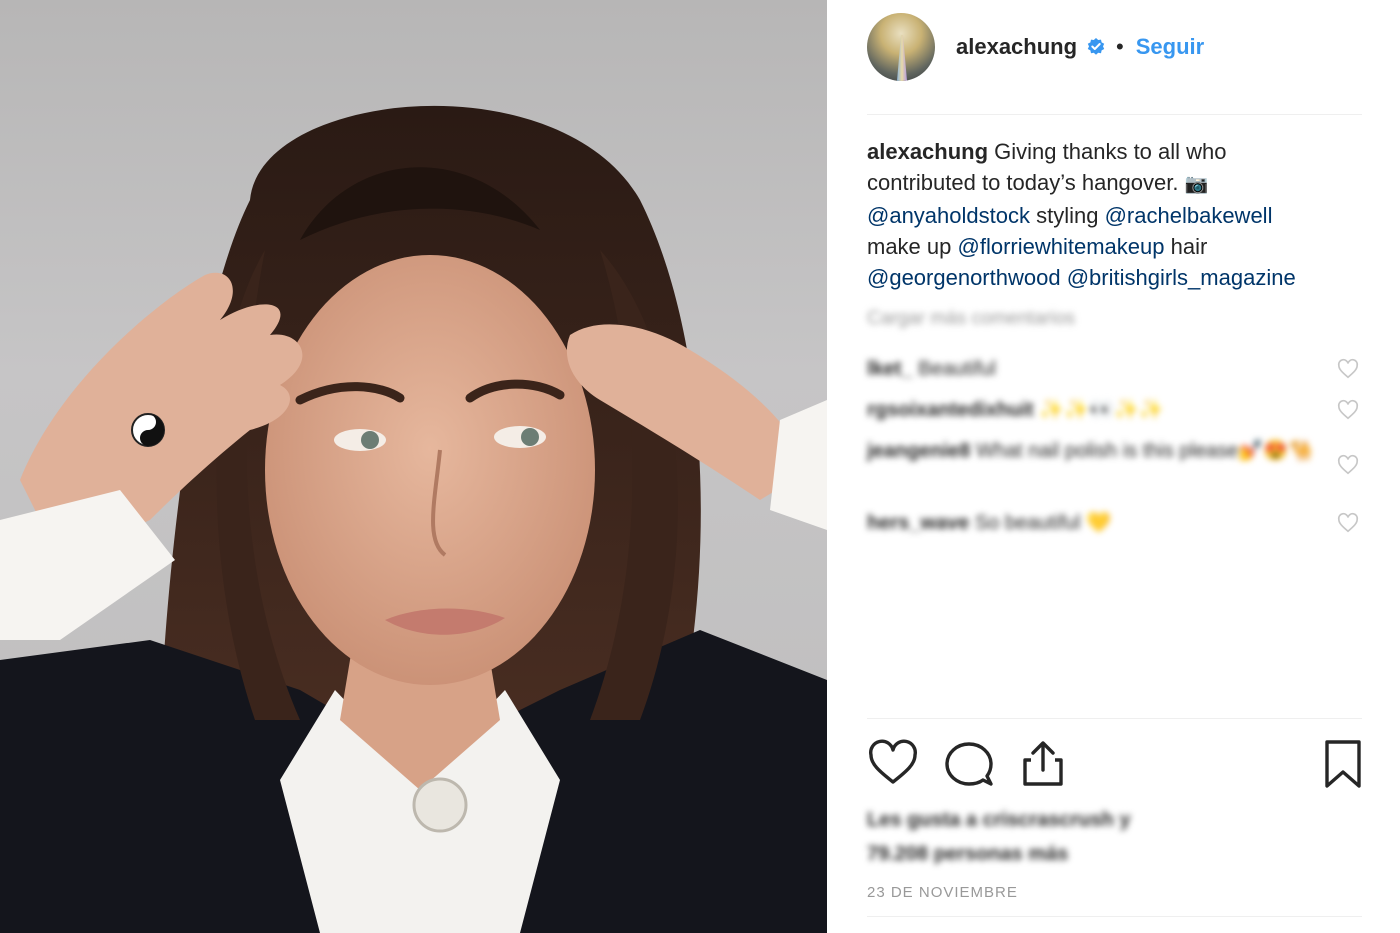 This screenshot has height=933, width=1400. I want to click on post-header: alexachung • Seguir, so click(1117, 47).